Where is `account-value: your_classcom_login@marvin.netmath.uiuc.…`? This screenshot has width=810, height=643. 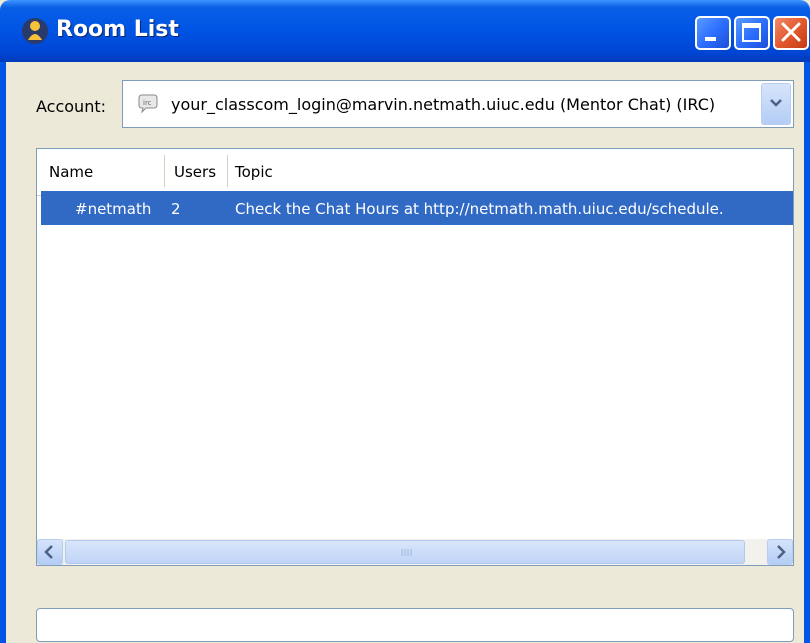
account-value: your_classcom_login@marvin.netmath.uiuc.… is located at coordinates (443, 104).